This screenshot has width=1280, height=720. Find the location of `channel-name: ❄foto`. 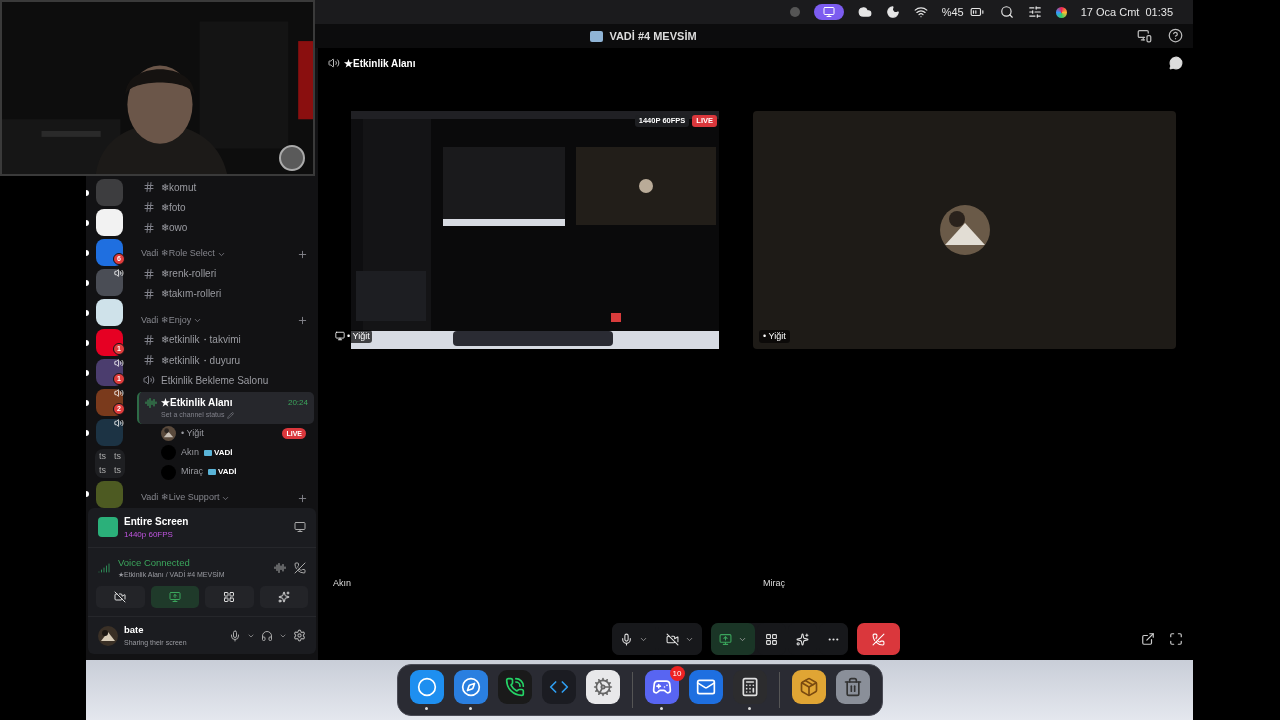

channel-name: ❄foto is located at coordinates (173, 207).